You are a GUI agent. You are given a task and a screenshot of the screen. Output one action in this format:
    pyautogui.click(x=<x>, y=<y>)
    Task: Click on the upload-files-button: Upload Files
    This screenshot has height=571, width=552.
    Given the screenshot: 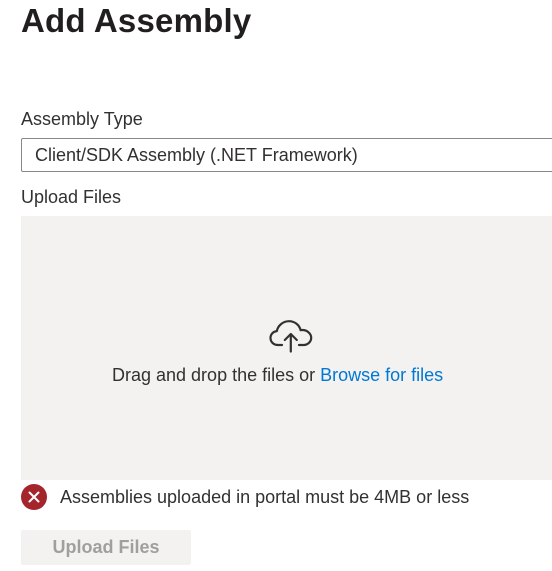 What is the action you would take?
    pyautogui.click(x=106, y=547)
    